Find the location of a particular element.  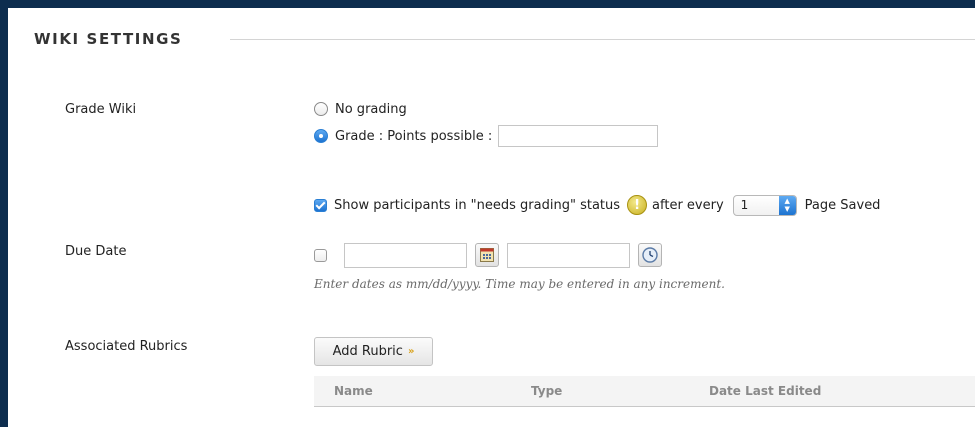

date-picker-button is located at coordinates (487, 255).